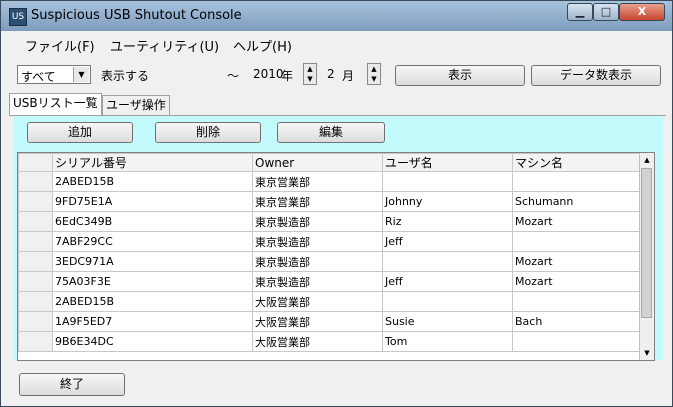 Image resolution: width=673 pixels, height=407 pixels. I want to click on table-row: 9B6E34DC 大阪営業部 Tom, so click(330, 341).